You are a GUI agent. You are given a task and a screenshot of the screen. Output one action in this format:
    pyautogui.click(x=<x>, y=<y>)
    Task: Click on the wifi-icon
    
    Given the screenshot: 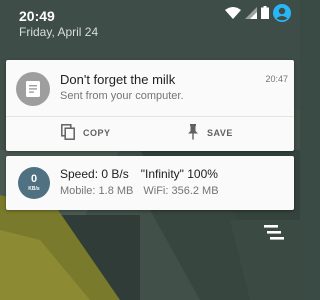 What is the action you would take?
    pyautogui.click(x=233, y=15)
    